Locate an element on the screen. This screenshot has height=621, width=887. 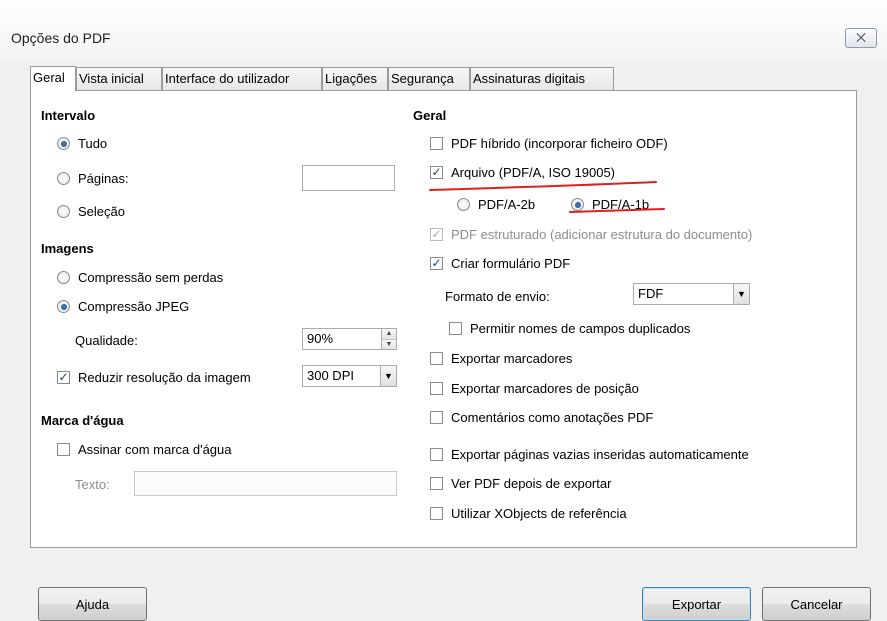
export-placeholders-checkbox: Exportar marcadores de posição is located at coordinates (534, 388).